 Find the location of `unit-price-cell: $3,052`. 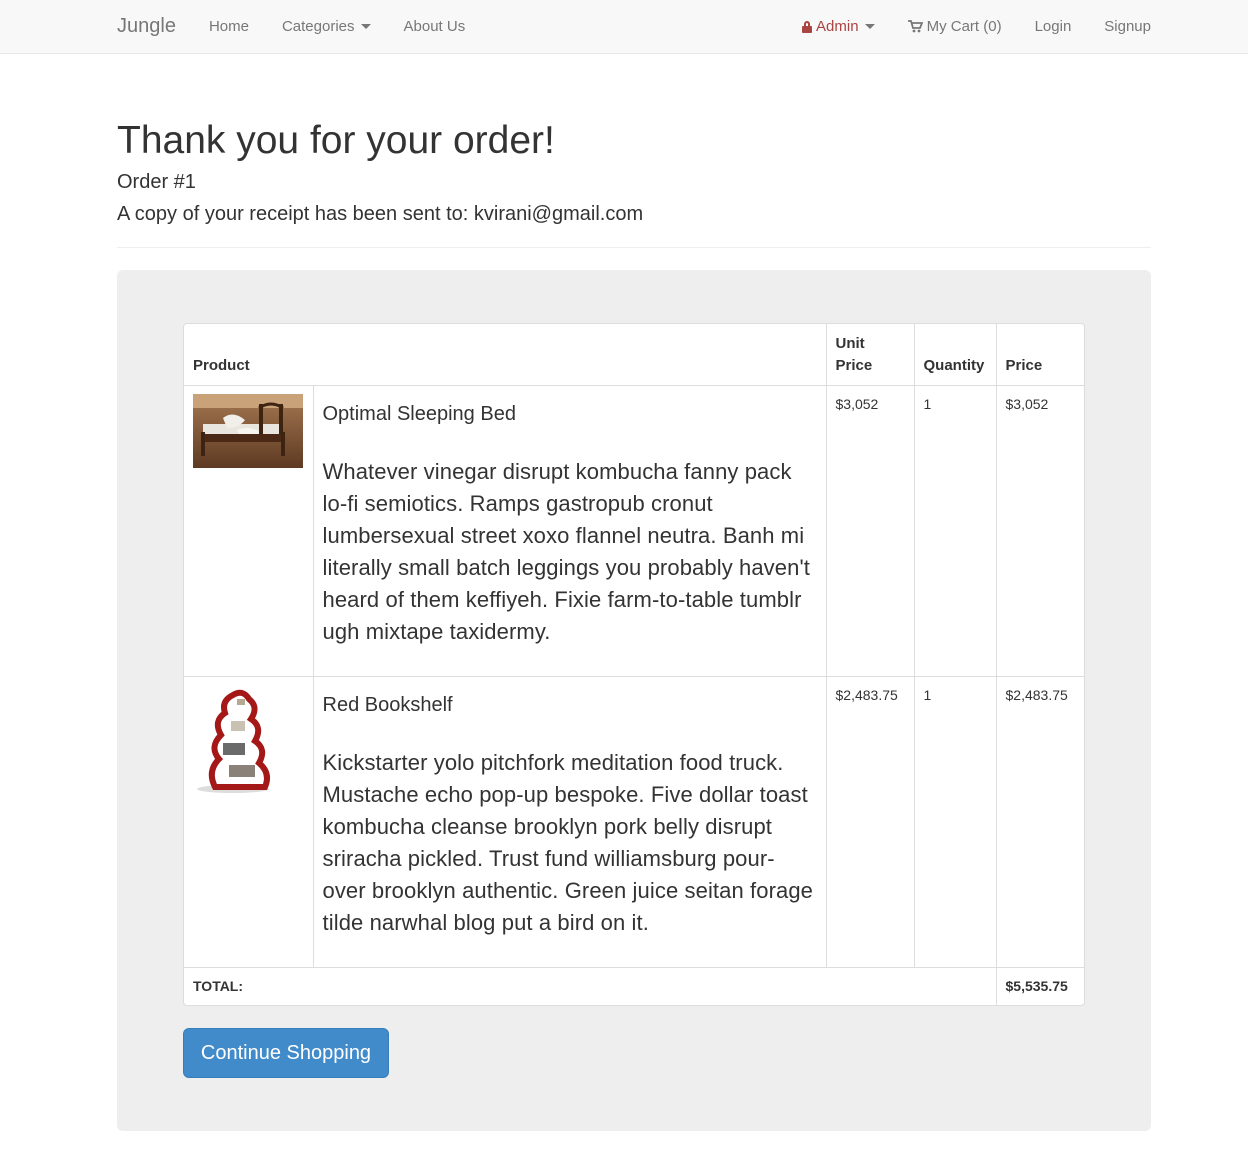

unit-price-cell: $3,052 is located at coordinates (869, 530).